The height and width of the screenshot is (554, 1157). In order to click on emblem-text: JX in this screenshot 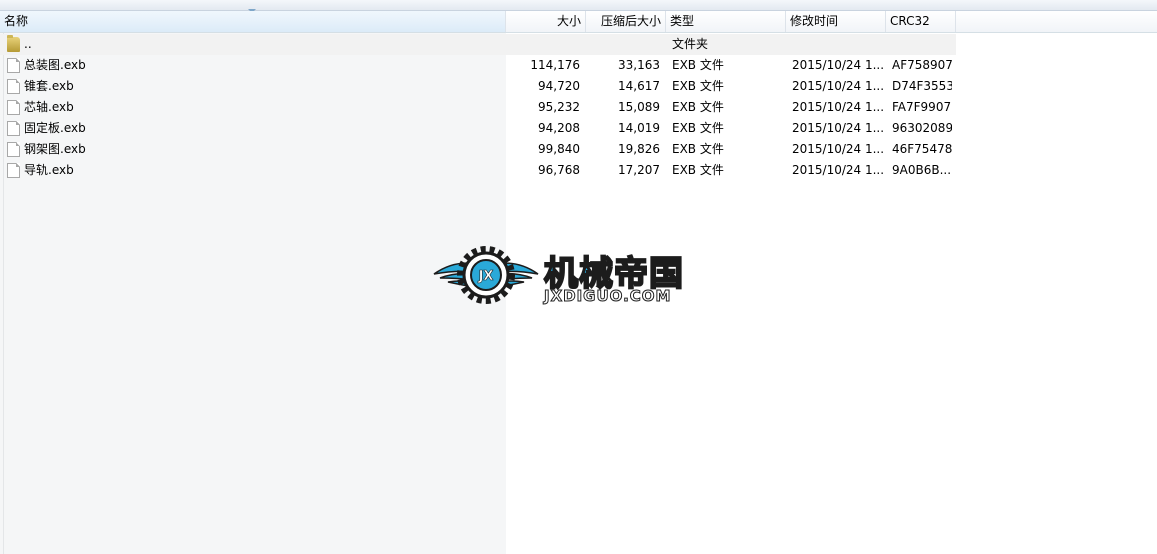, I will do `click(486, 276)`.